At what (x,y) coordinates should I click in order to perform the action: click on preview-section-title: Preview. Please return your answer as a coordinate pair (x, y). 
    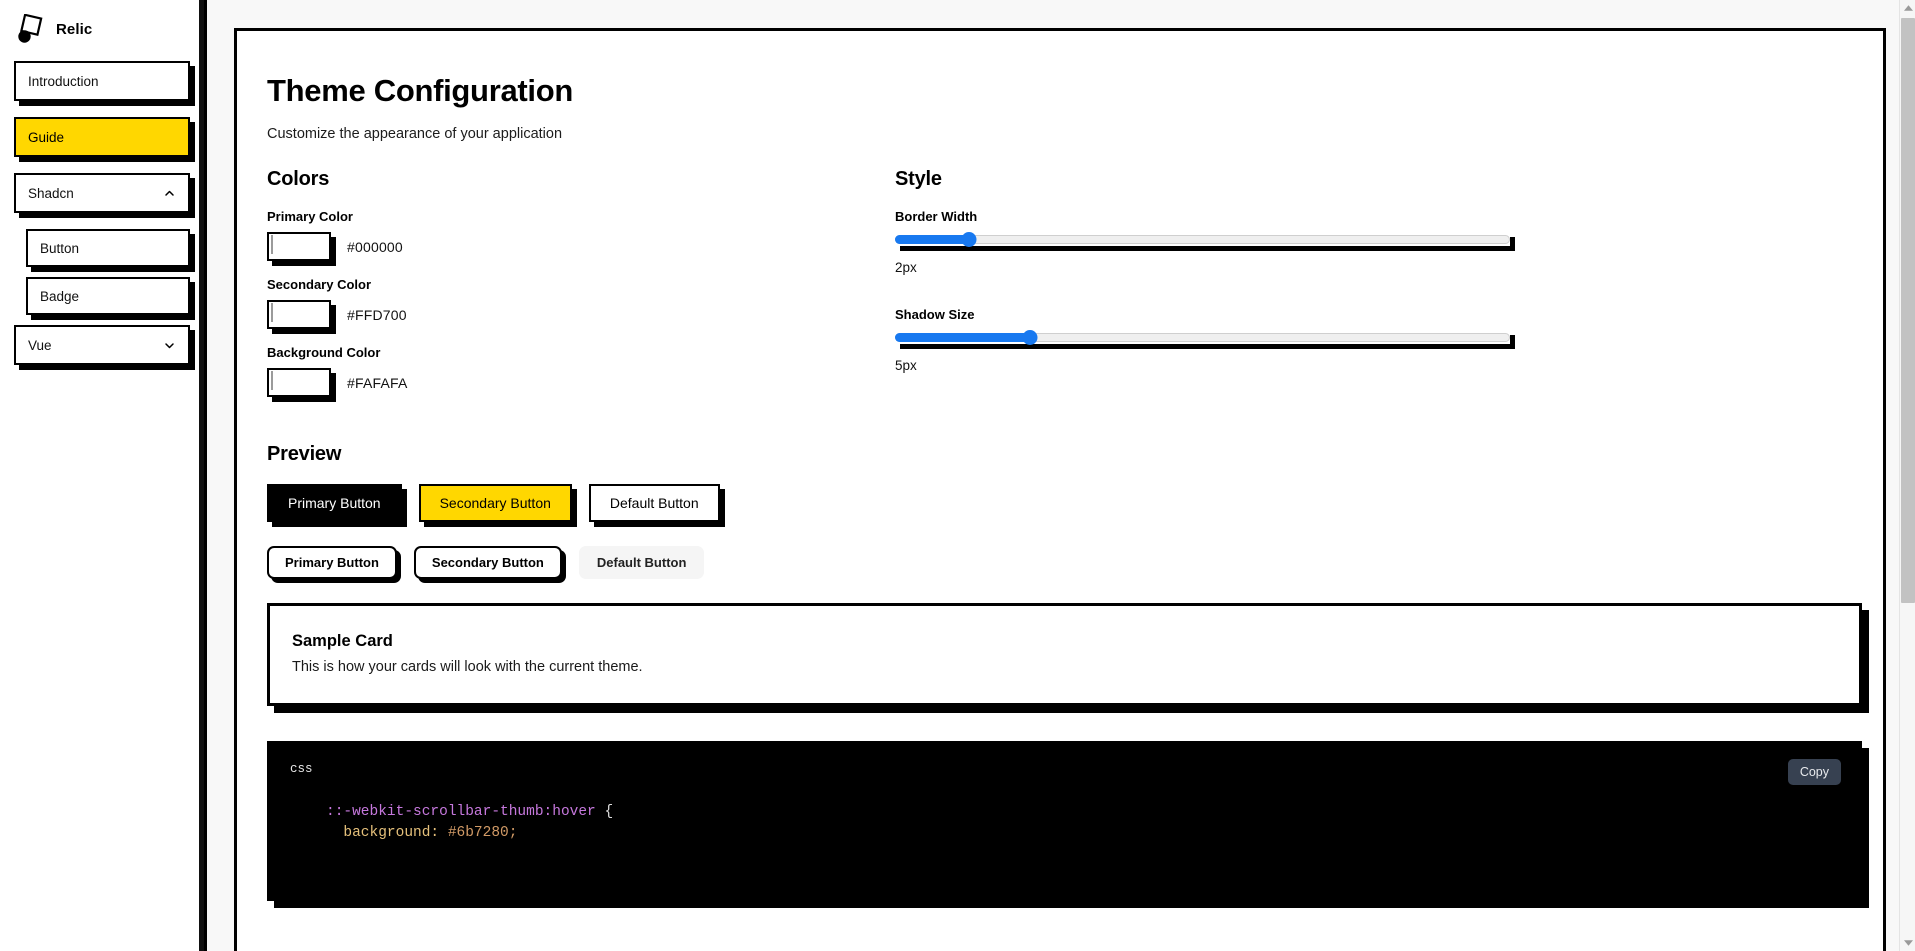
    Looking at the image, I should click on (304, 454).